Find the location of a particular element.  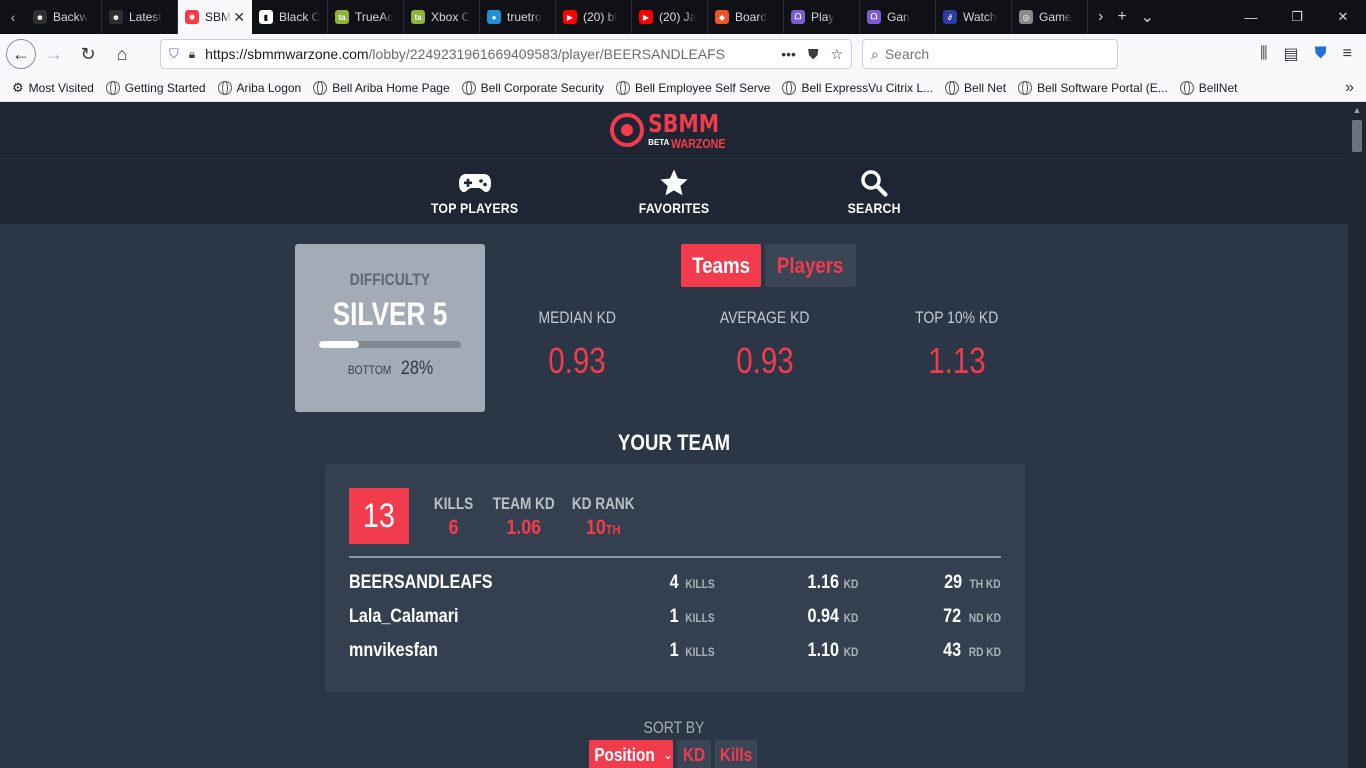

browser-tab: ☻ Backw is located at coordinates (64, 17).